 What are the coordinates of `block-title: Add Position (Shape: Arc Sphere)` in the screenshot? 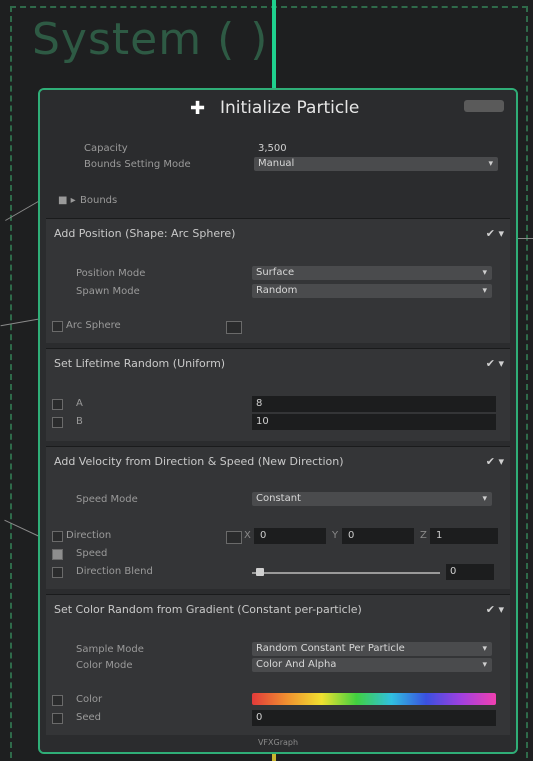 It's located at (145, 233).